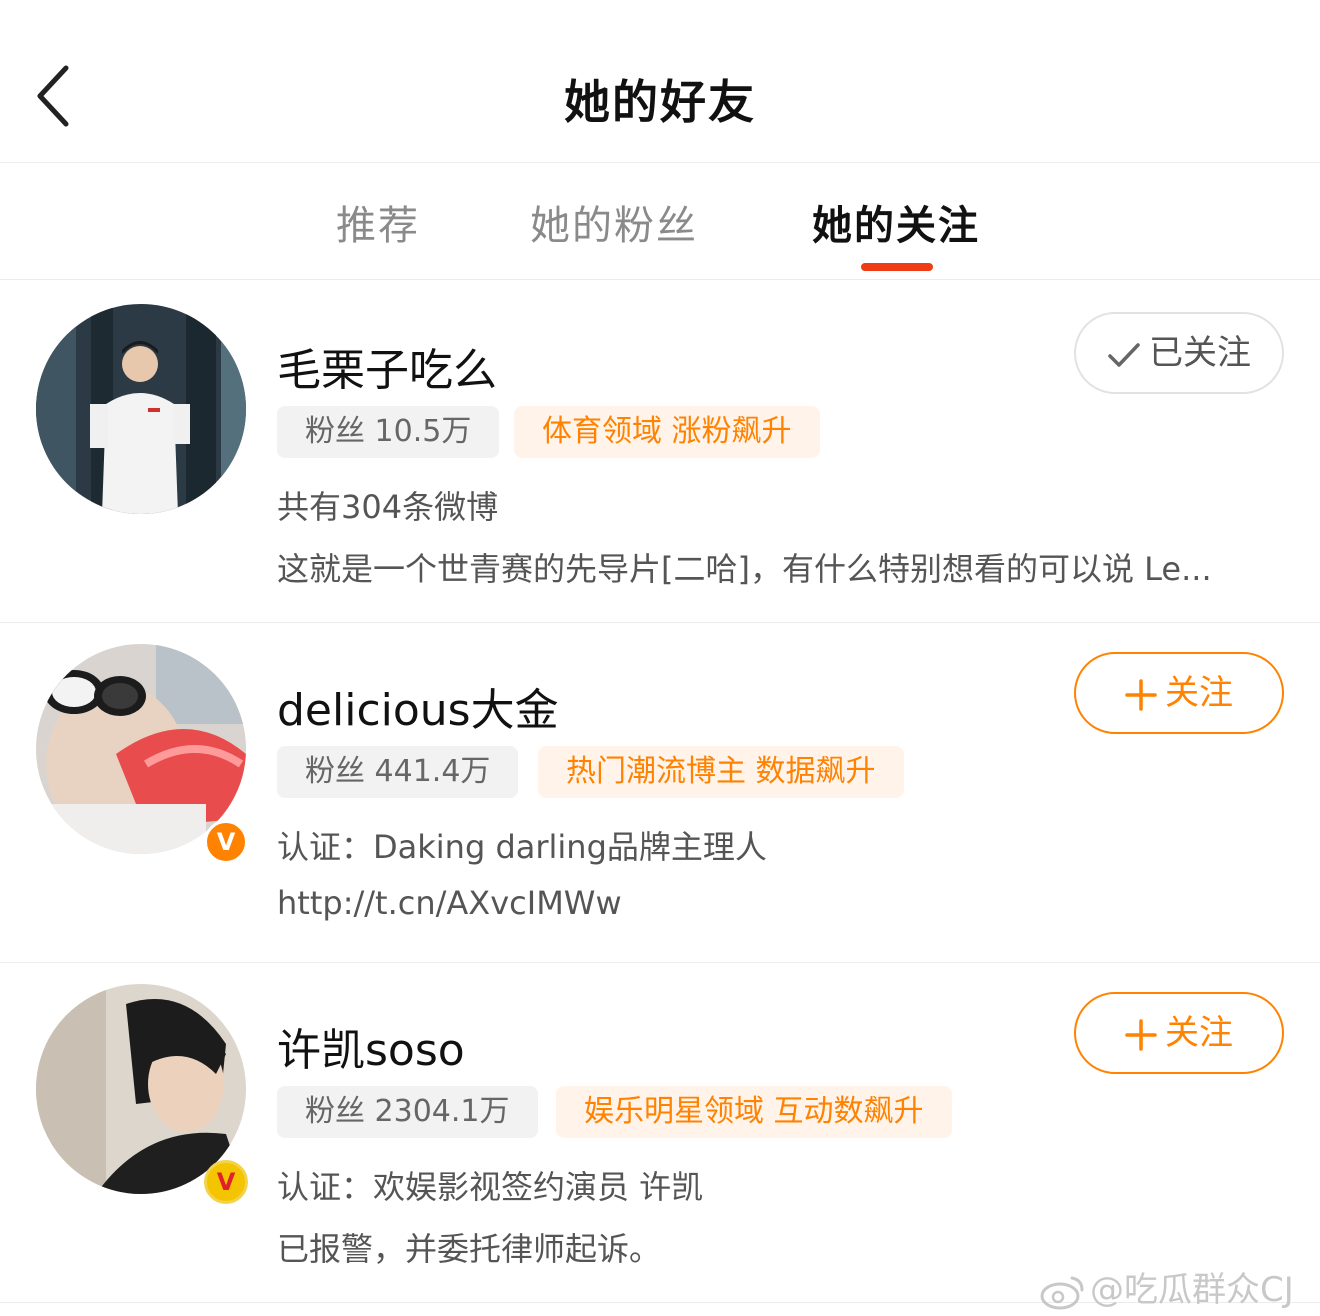  What do you see at coordinates (1192, 1290) in the screenshot?
I see `watermark-text: @吃瓜群众CJ` at bounding box center [1192, 1290].